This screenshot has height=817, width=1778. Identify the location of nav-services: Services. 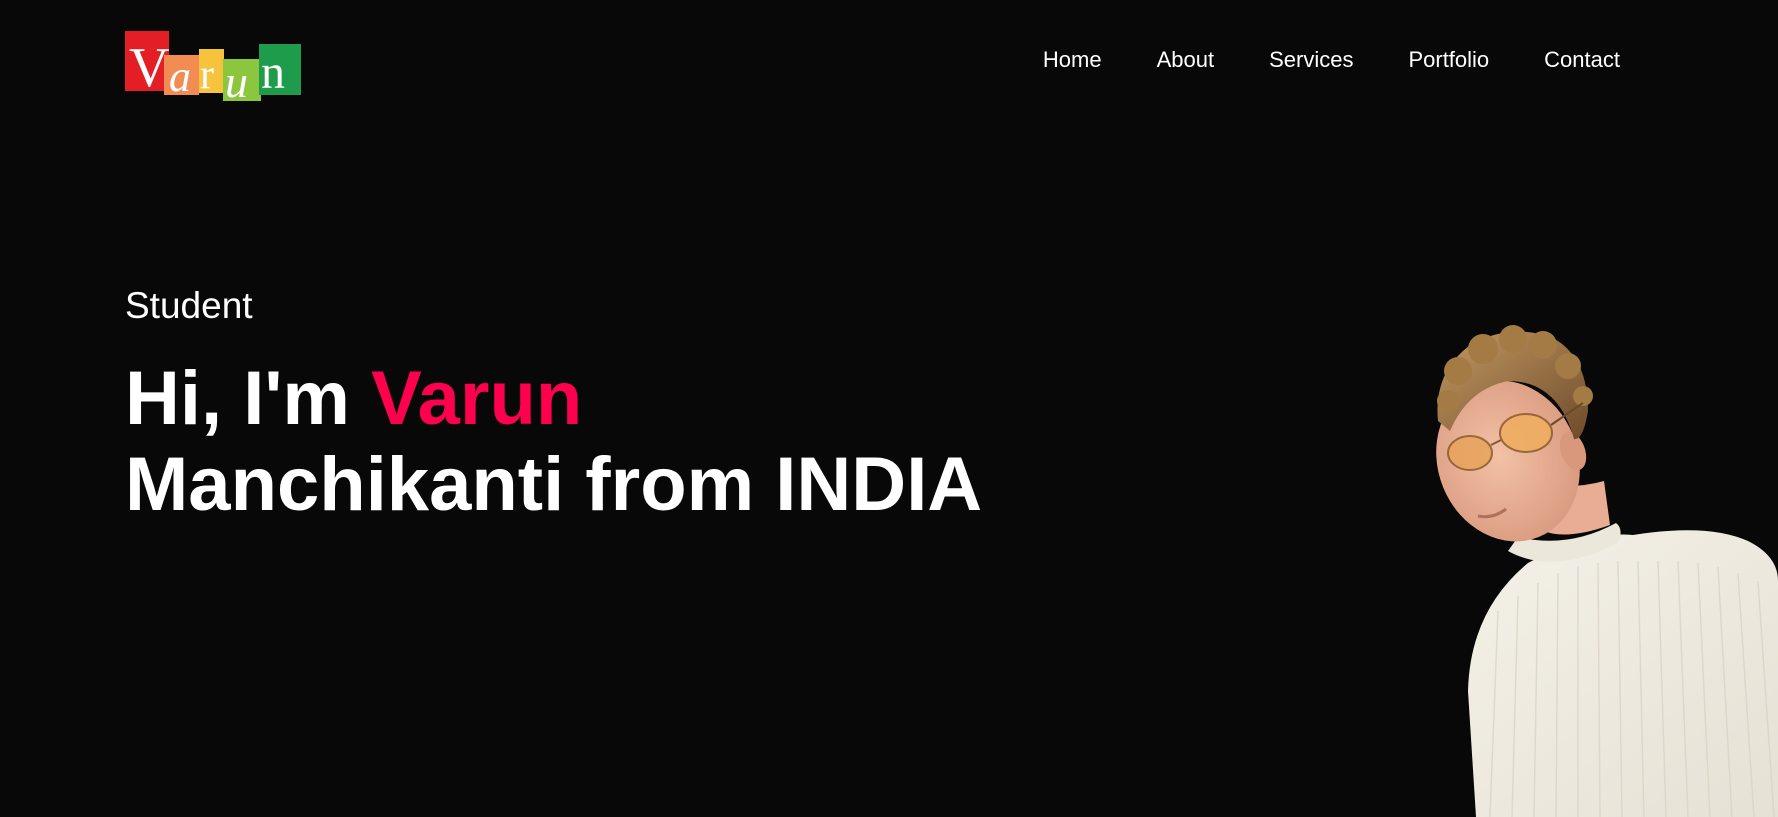
(1311, 60).